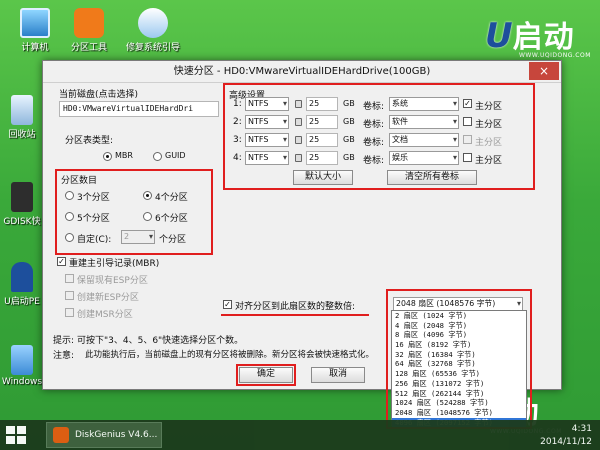 This screenshot has width=600, height=450. What do you see at coordinates (22, 382) in the screenshot?
I see `desktop-icon-label: Windows` at bounding box center [22, 382].